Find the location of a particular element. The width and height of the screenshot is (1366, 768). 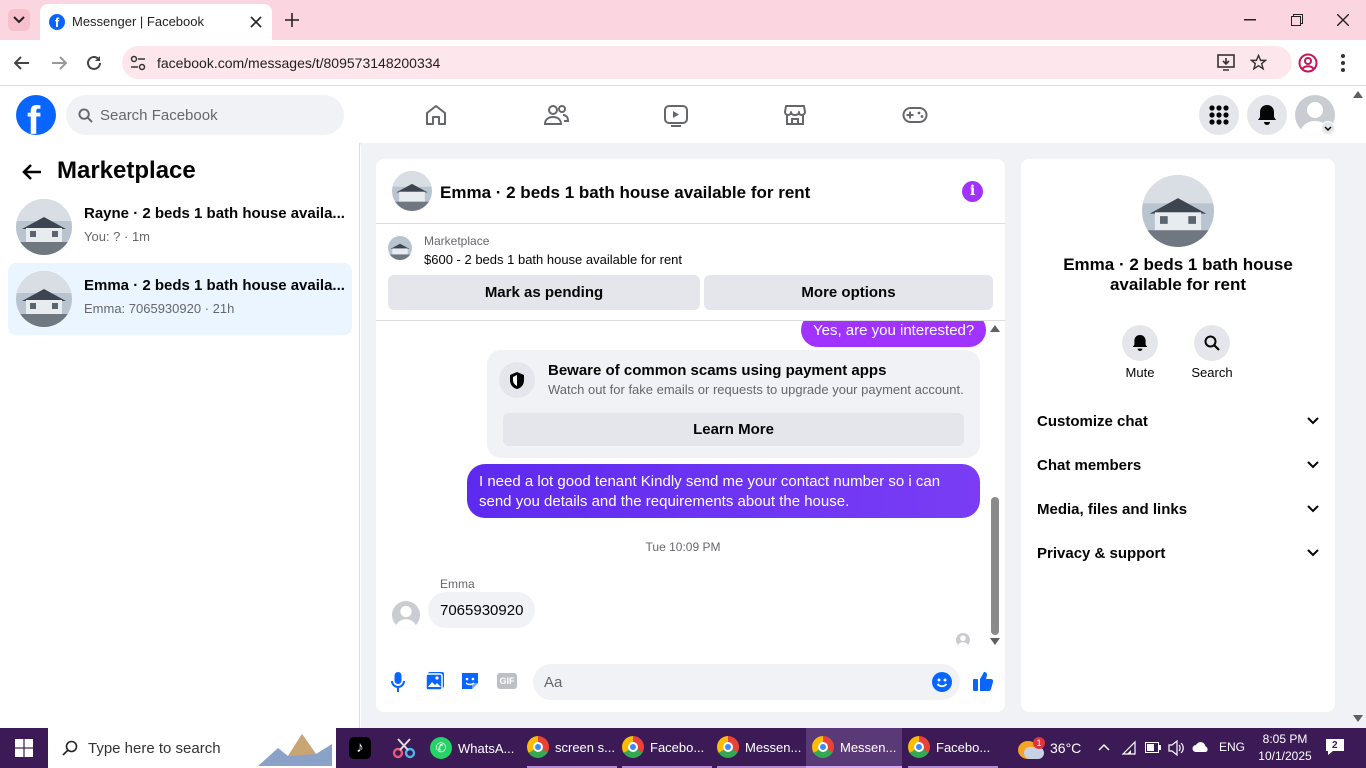

scroll-down-arrow-icon is located at coordinates (995, 641).